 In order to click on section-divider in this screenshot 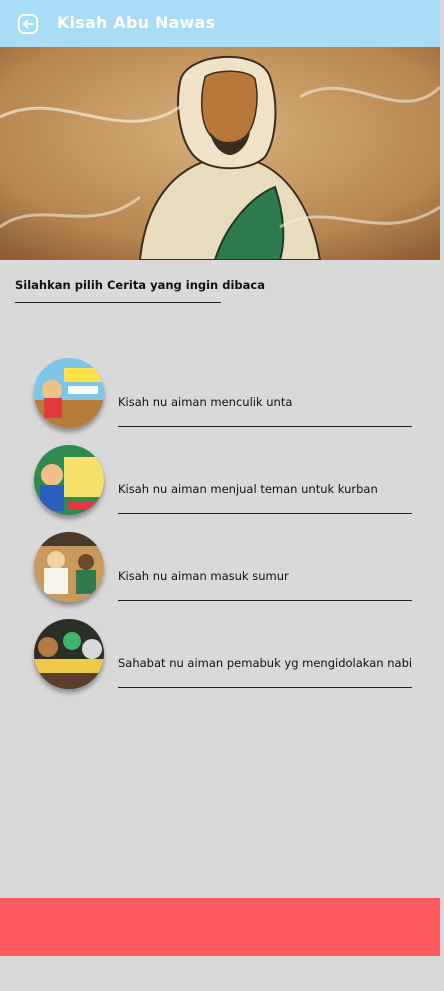, I will do `click(118, 302)`.